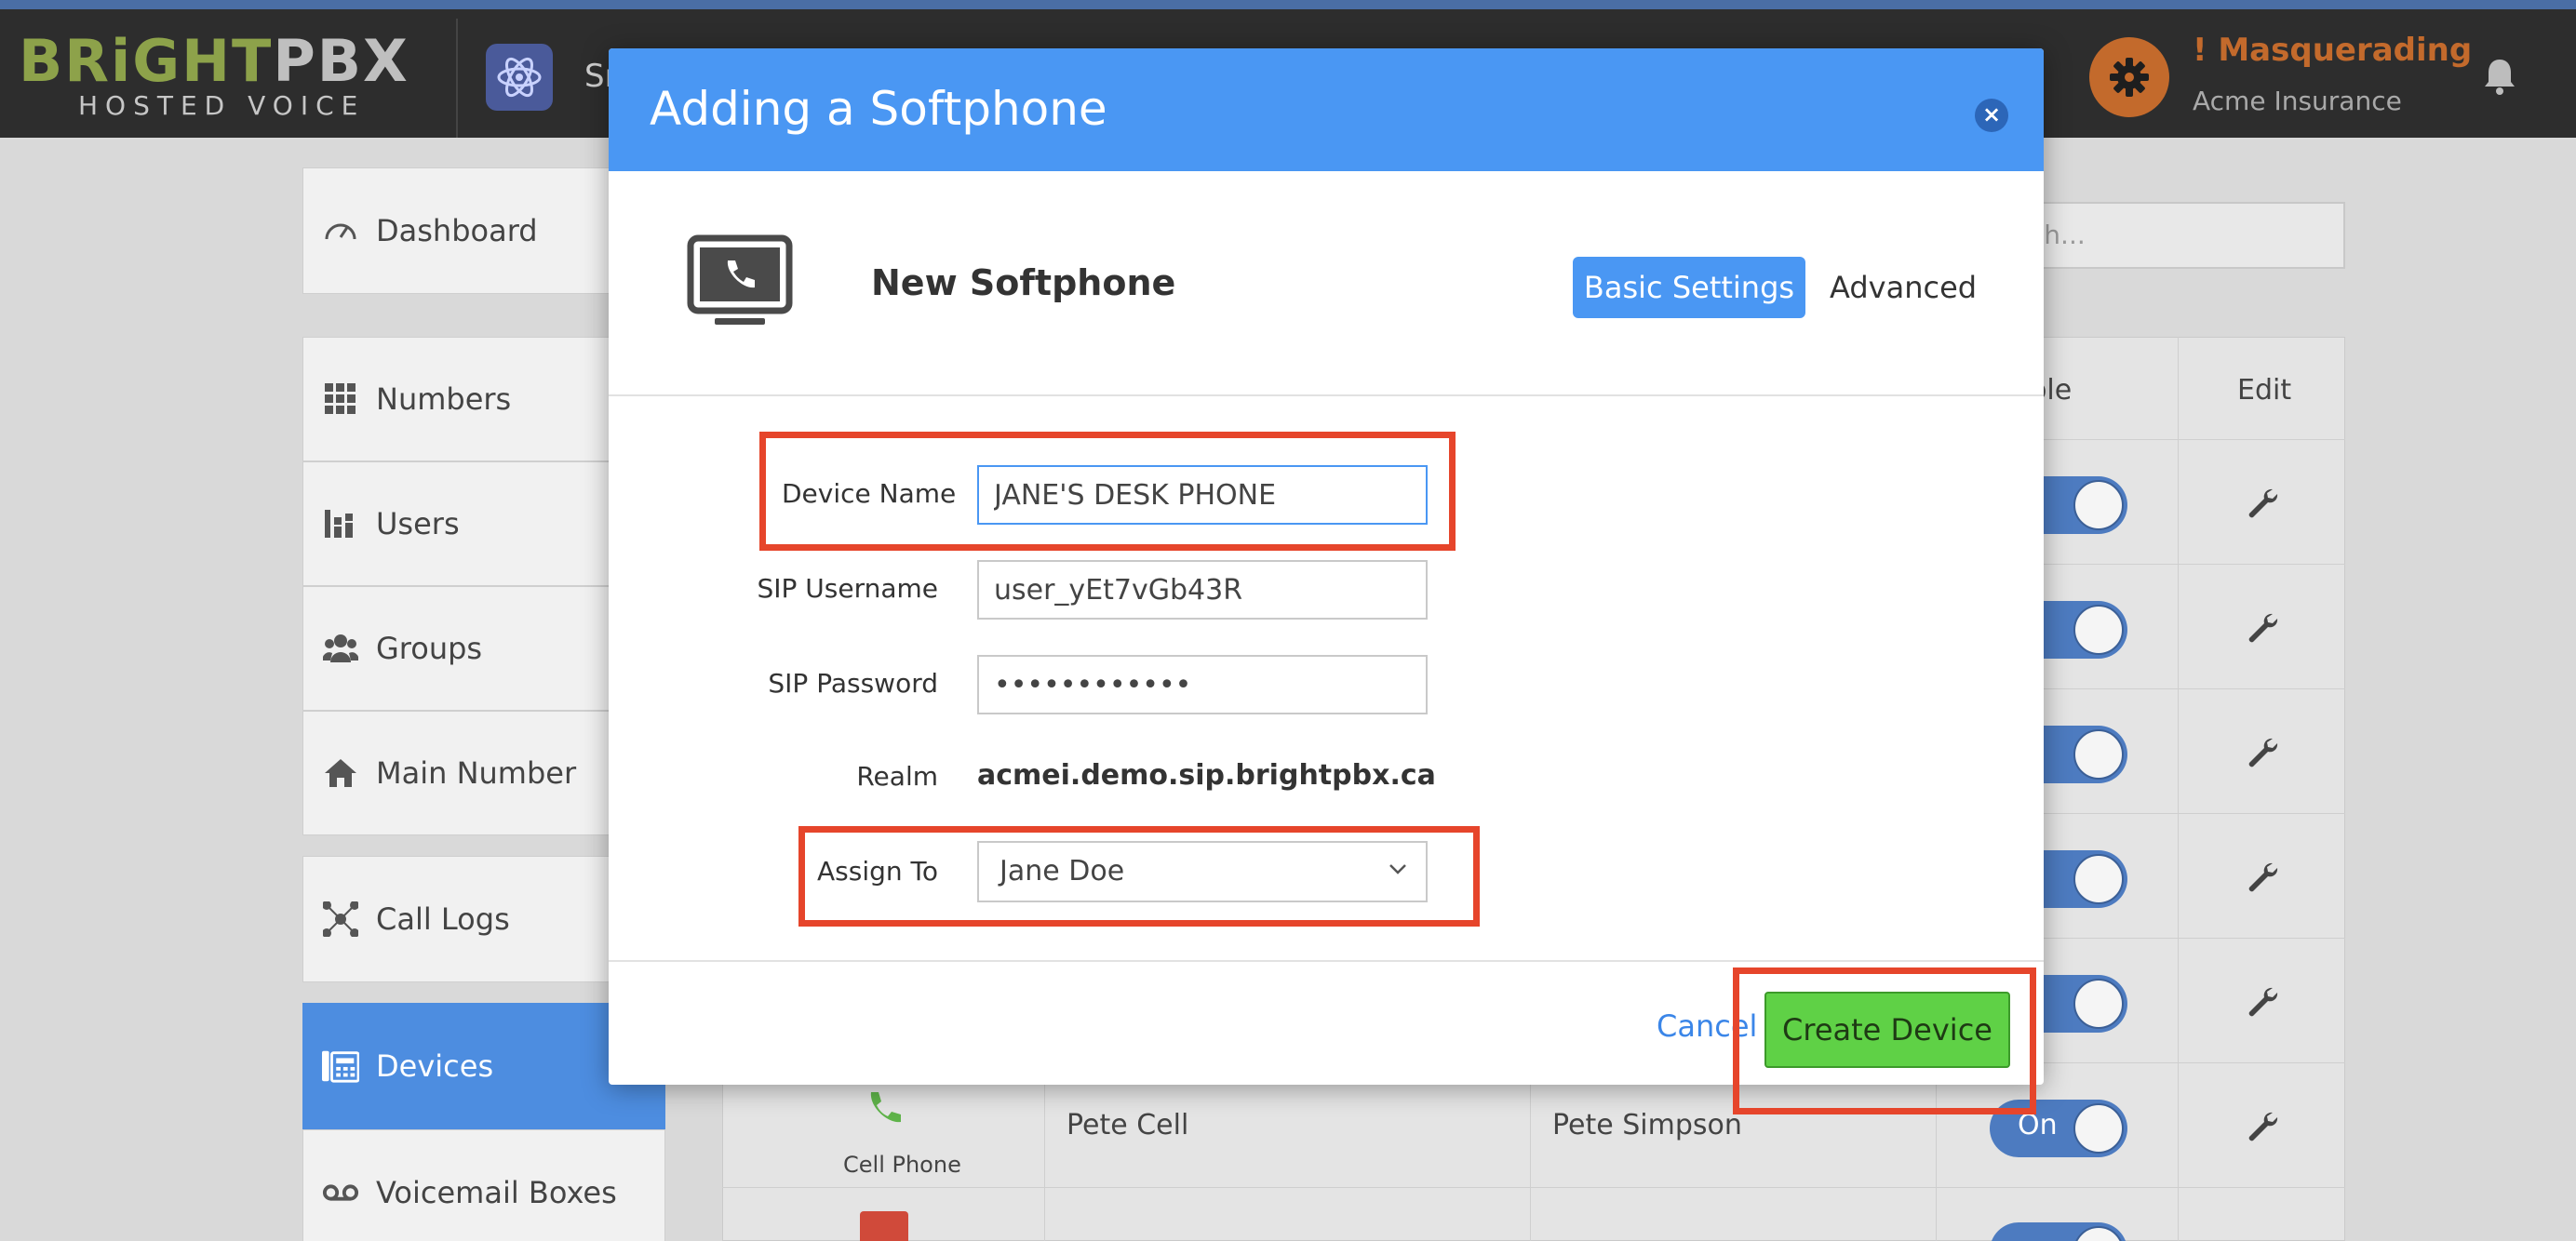 The height and width of the screenshot is (1241, 2576). I want to click on bell-icon, so click(2499, 76).